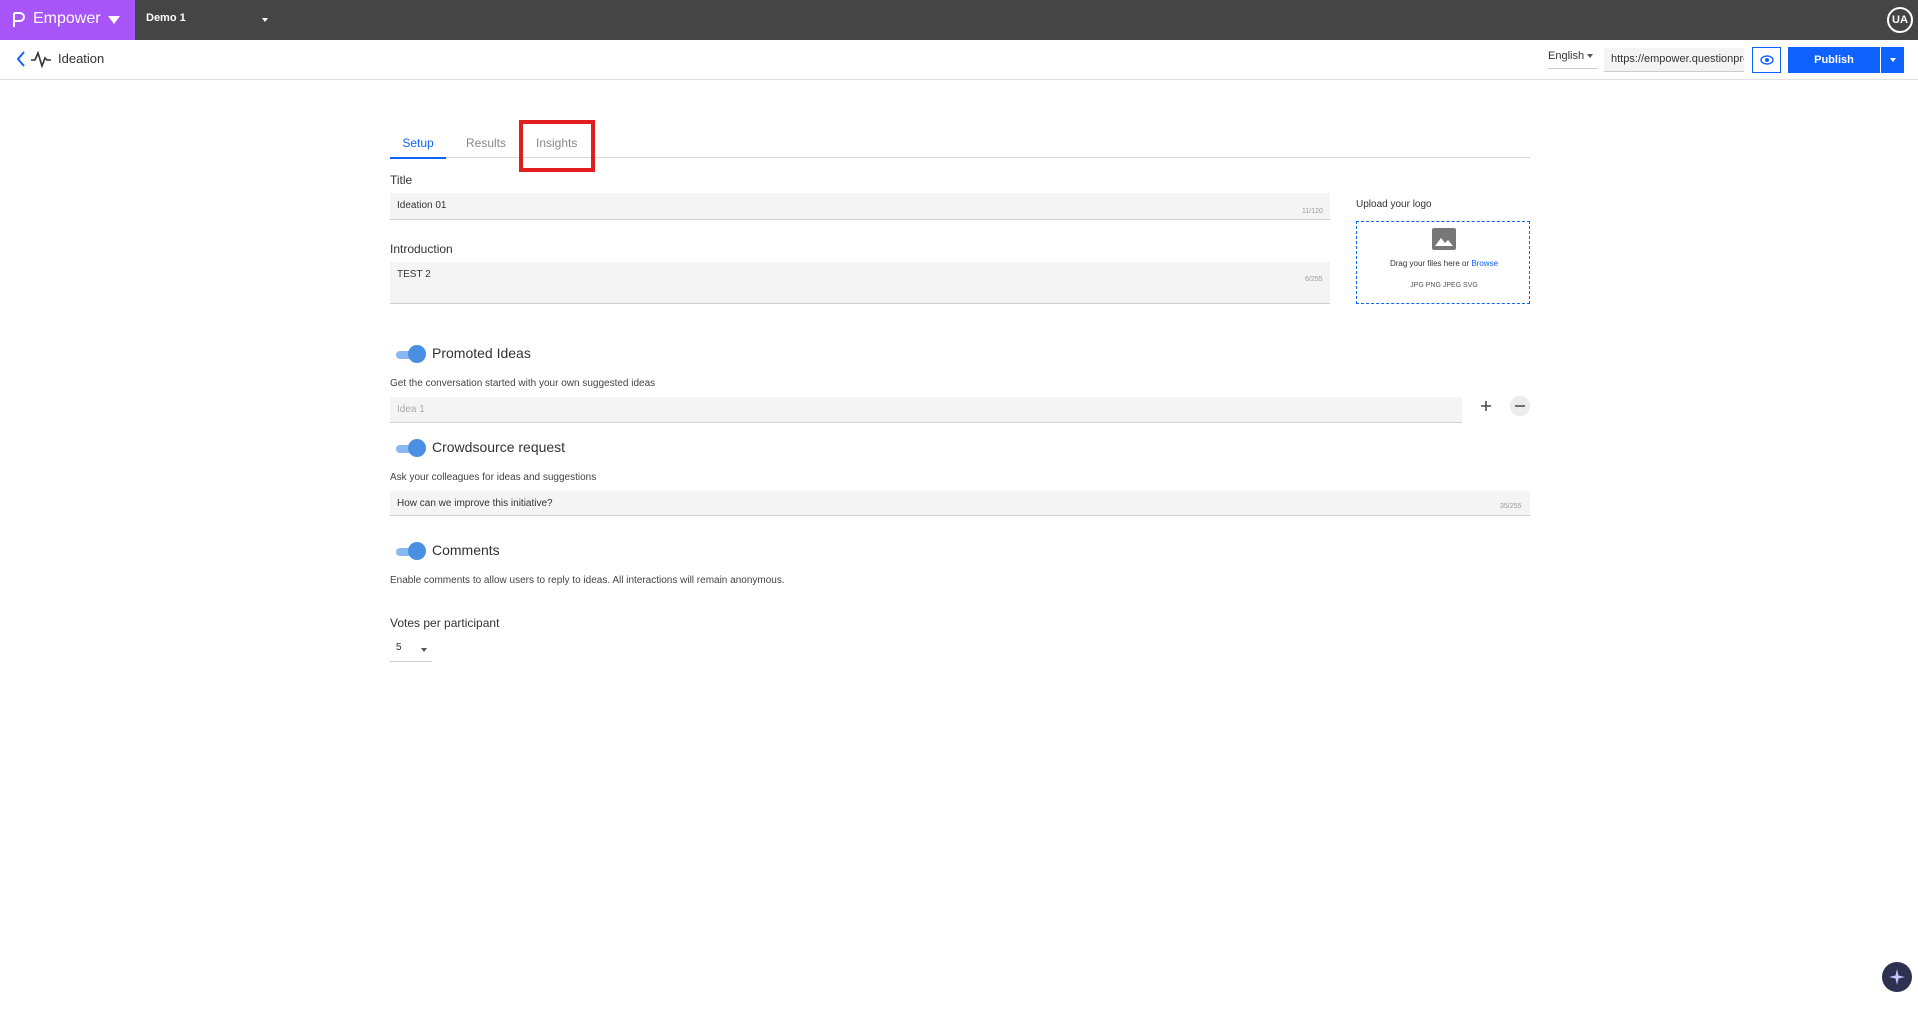 This screenshot has width=1918, height=1026. I want to click on introduction-label: Introduction, so click(421, 249).